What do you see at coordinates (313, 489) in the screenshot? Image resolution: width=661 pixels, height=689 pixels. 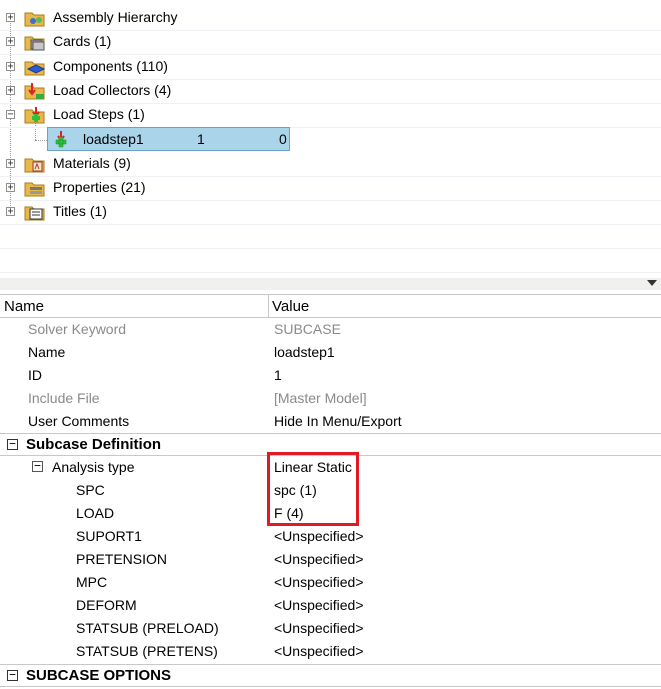 I see `highlight-annotation-box` at bounding box center [313, 489].